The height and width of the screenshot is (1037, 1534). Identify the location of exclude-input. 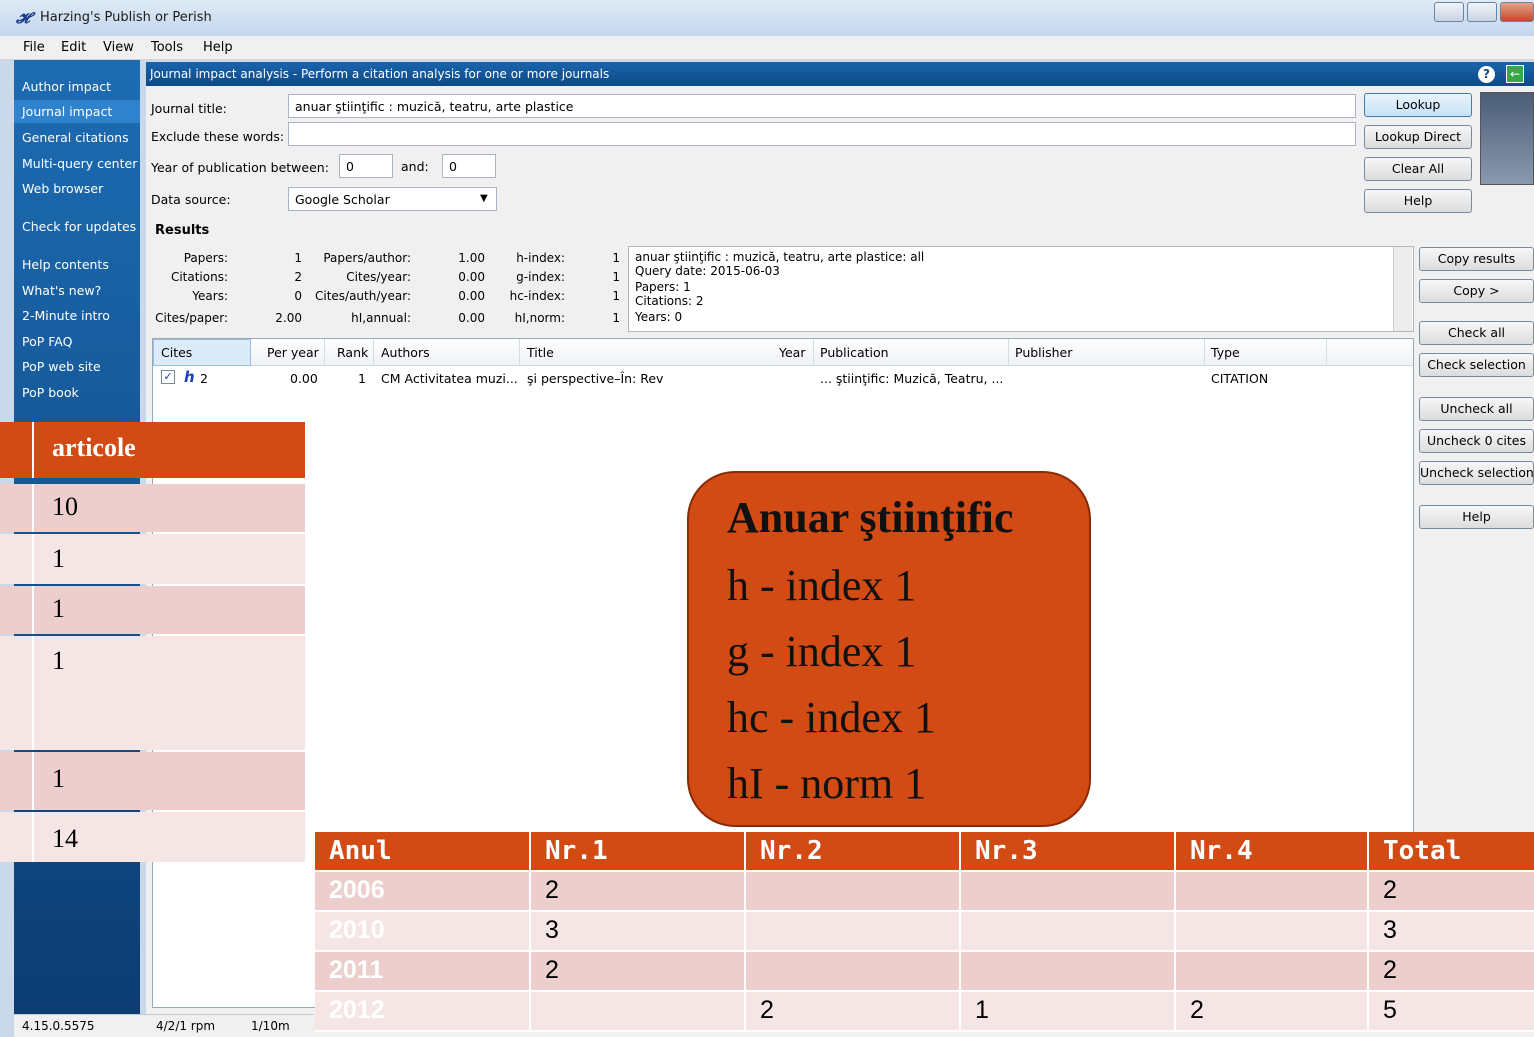
(822, 134).